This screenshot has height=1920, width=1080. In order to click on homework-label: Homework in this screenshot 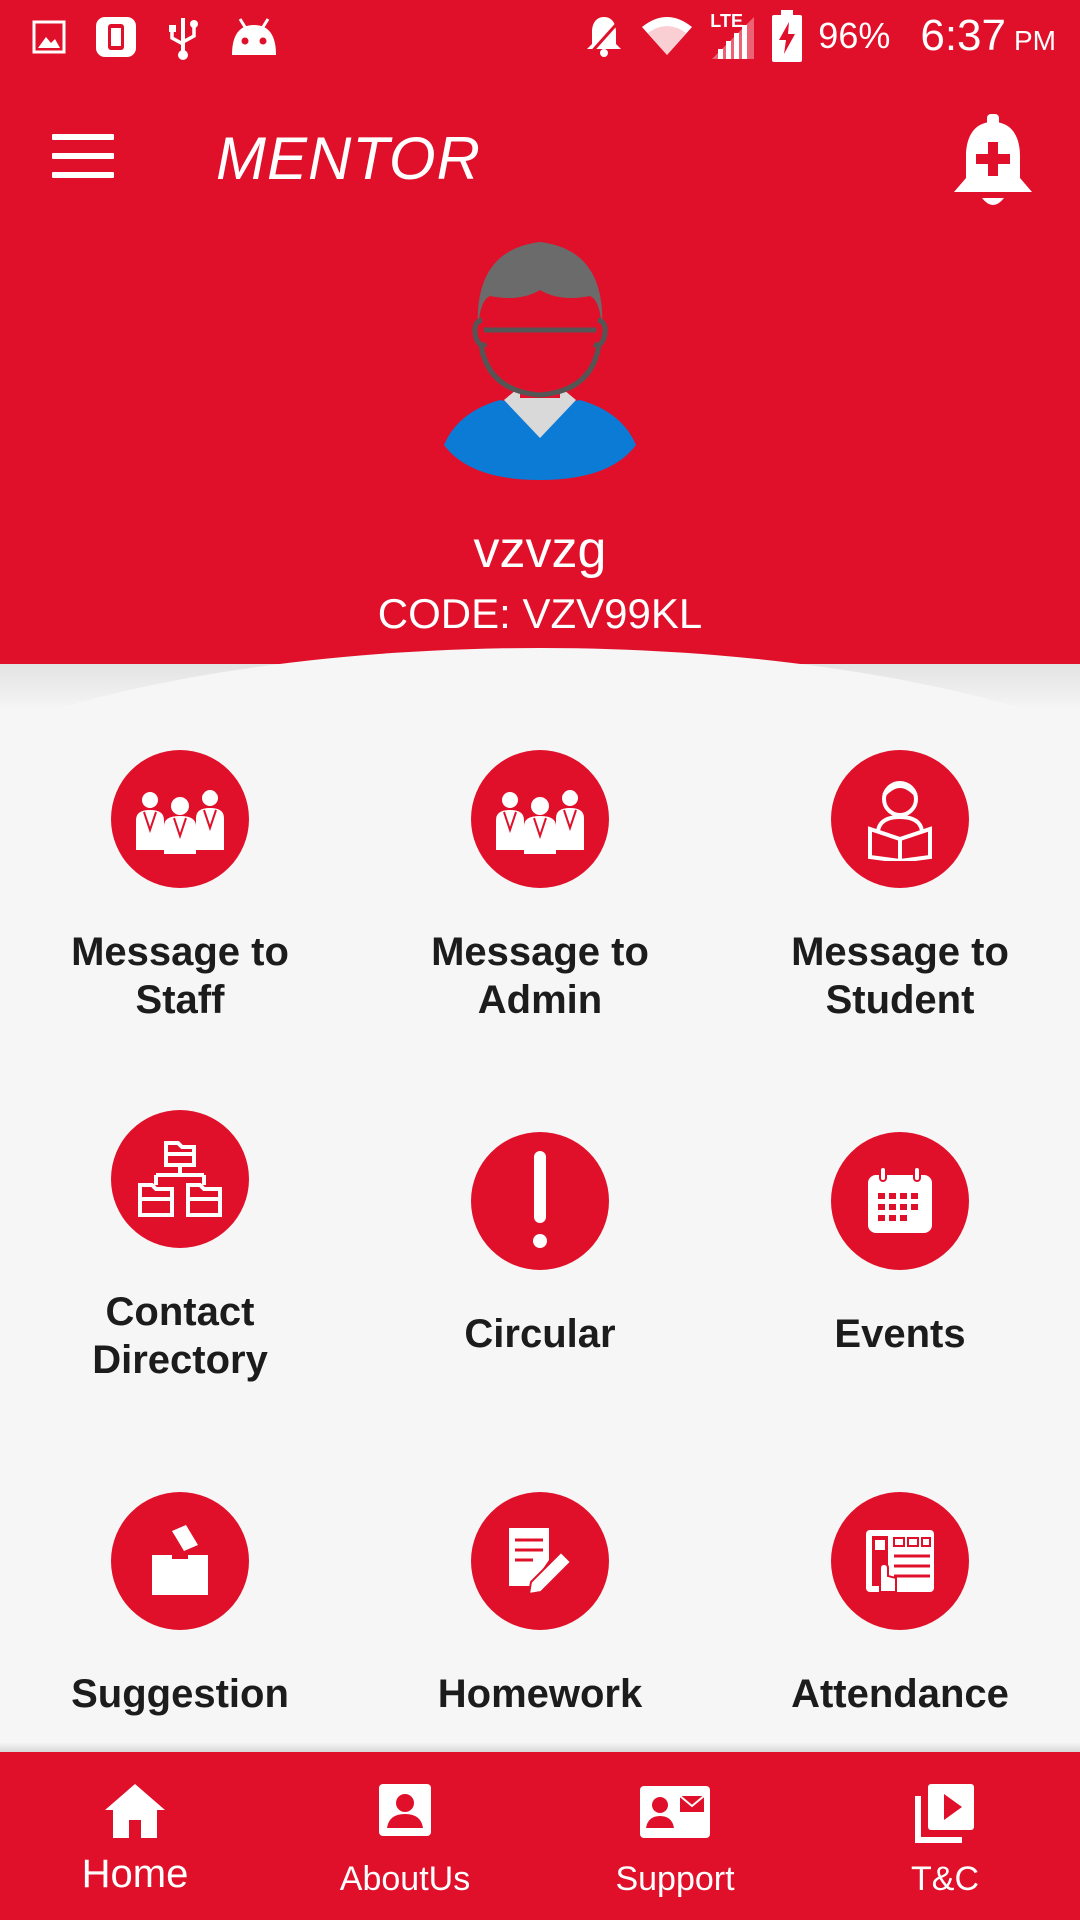, I will do `click(540, 1694)`.